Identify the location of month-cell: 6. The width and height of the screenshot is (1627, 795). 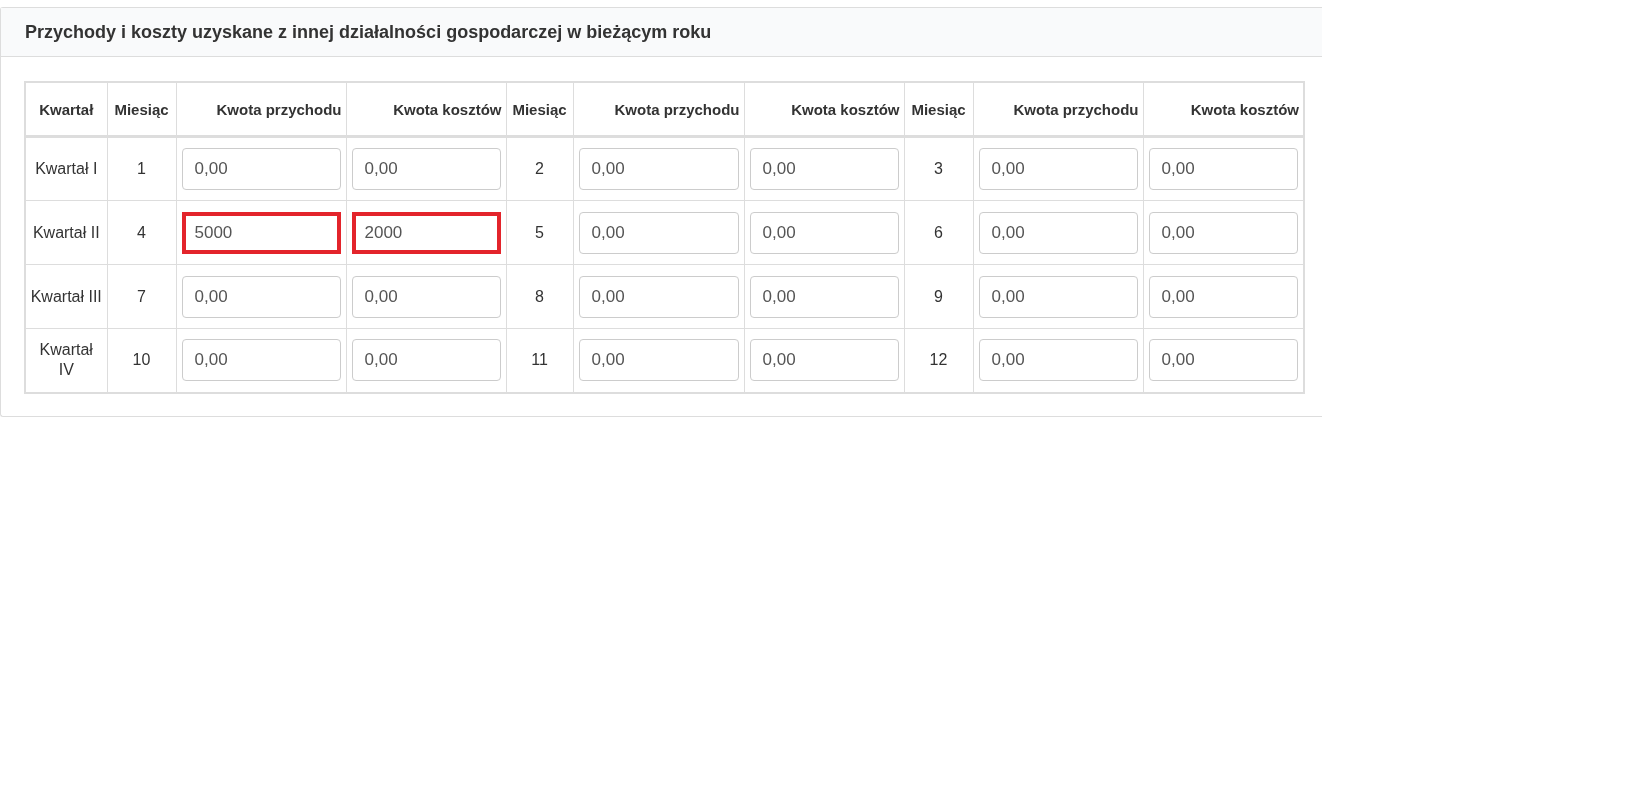
(938, 232).